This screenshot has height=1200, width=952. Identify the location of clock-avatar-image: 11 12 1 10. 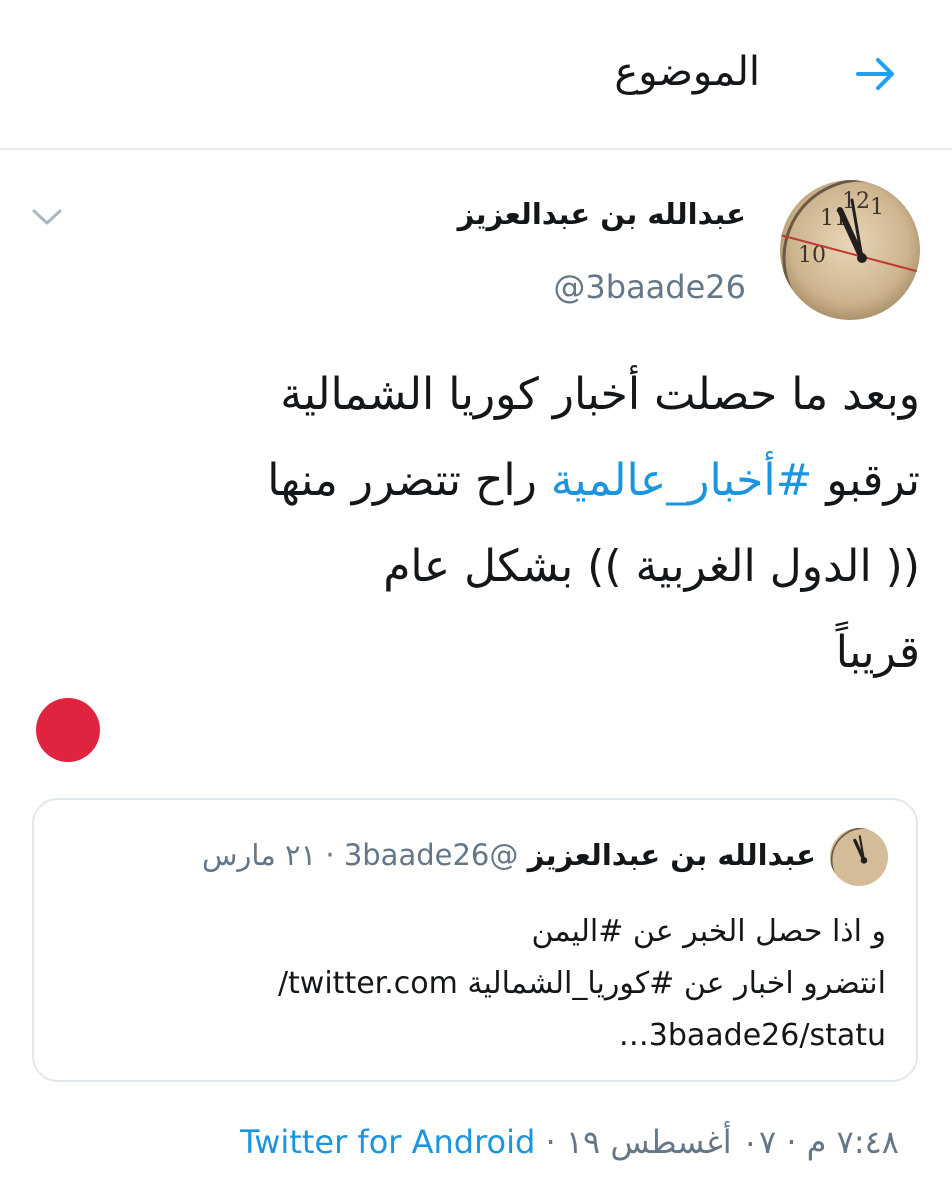
(850, 250).